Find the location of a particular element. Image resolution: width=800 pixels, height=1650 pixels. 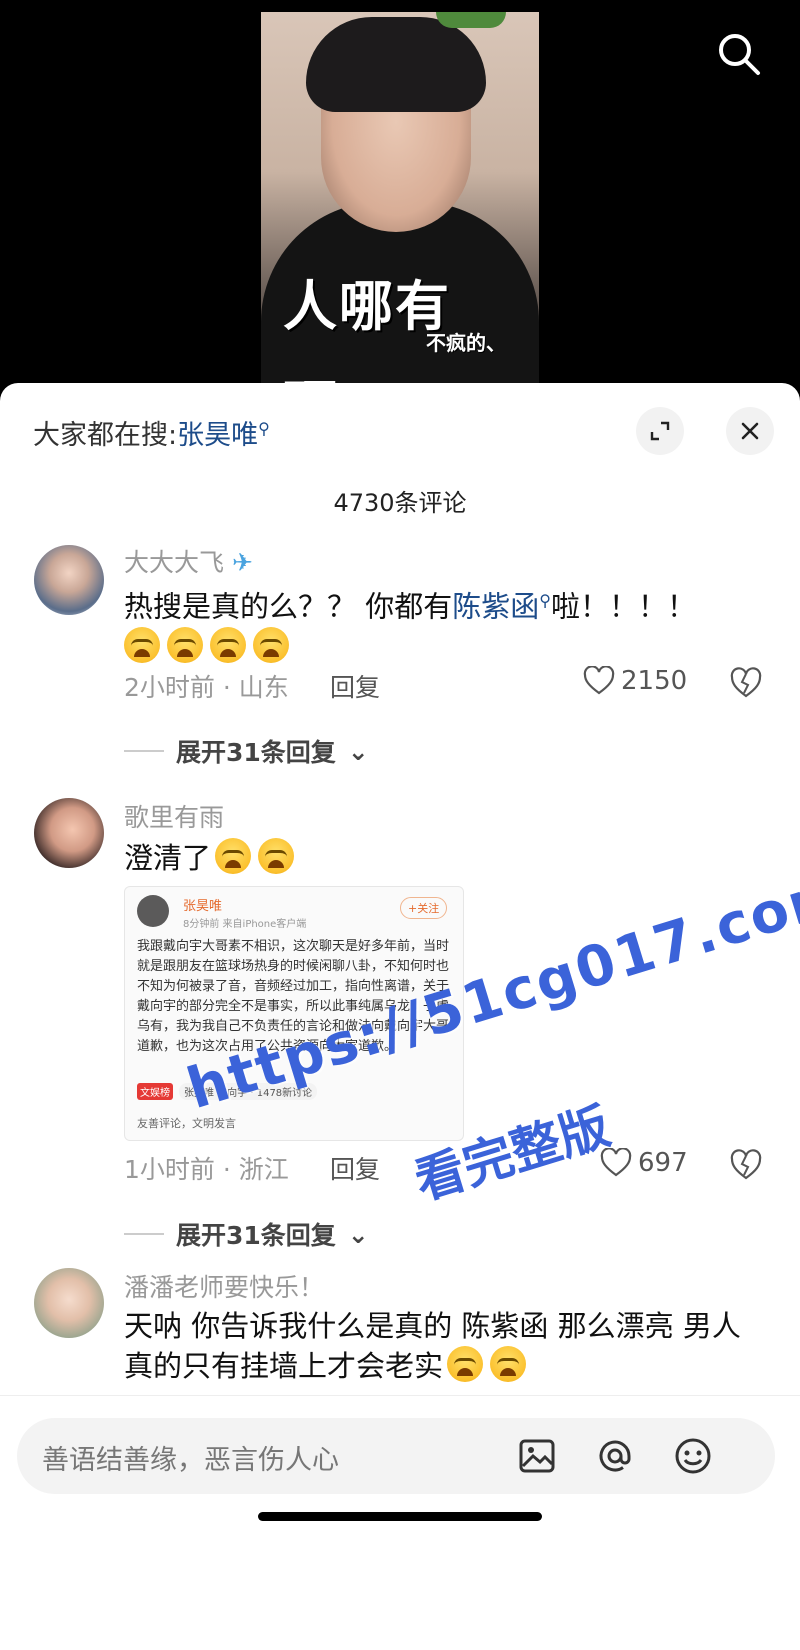

like-count: 697 is located at coordinates (663, 1163).